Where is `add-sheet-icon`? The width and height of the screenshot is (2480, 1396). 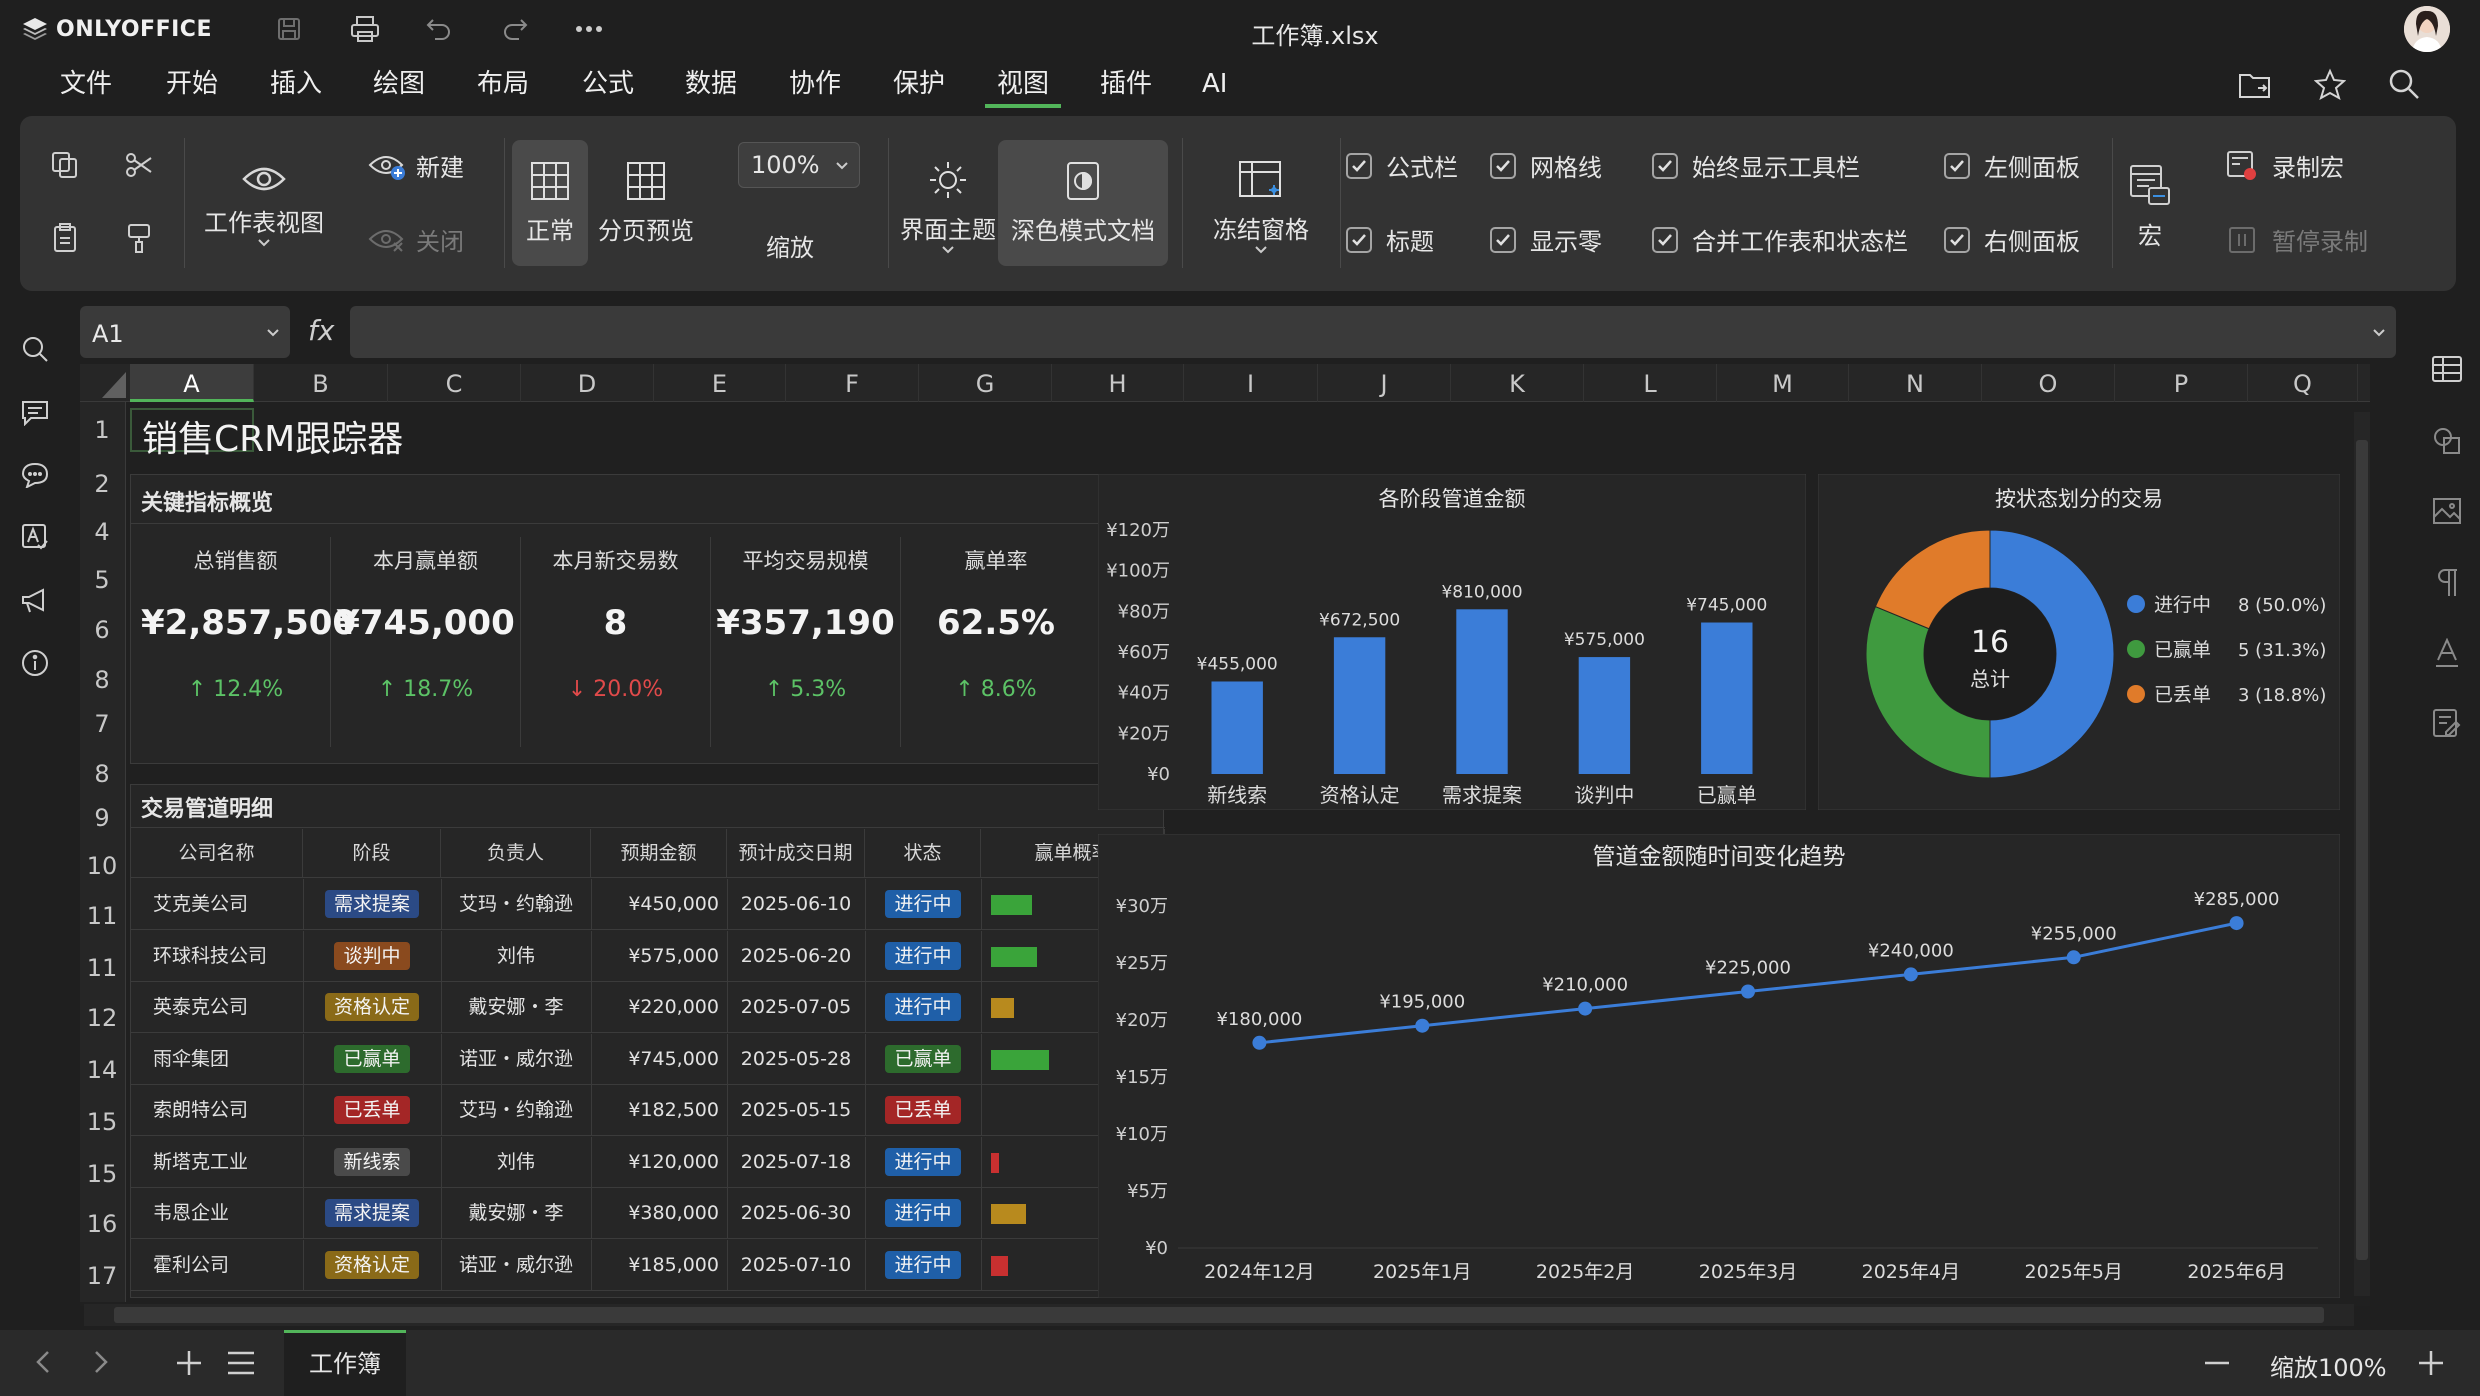
add-sheet-icon is located at coordinates (189, 1365).